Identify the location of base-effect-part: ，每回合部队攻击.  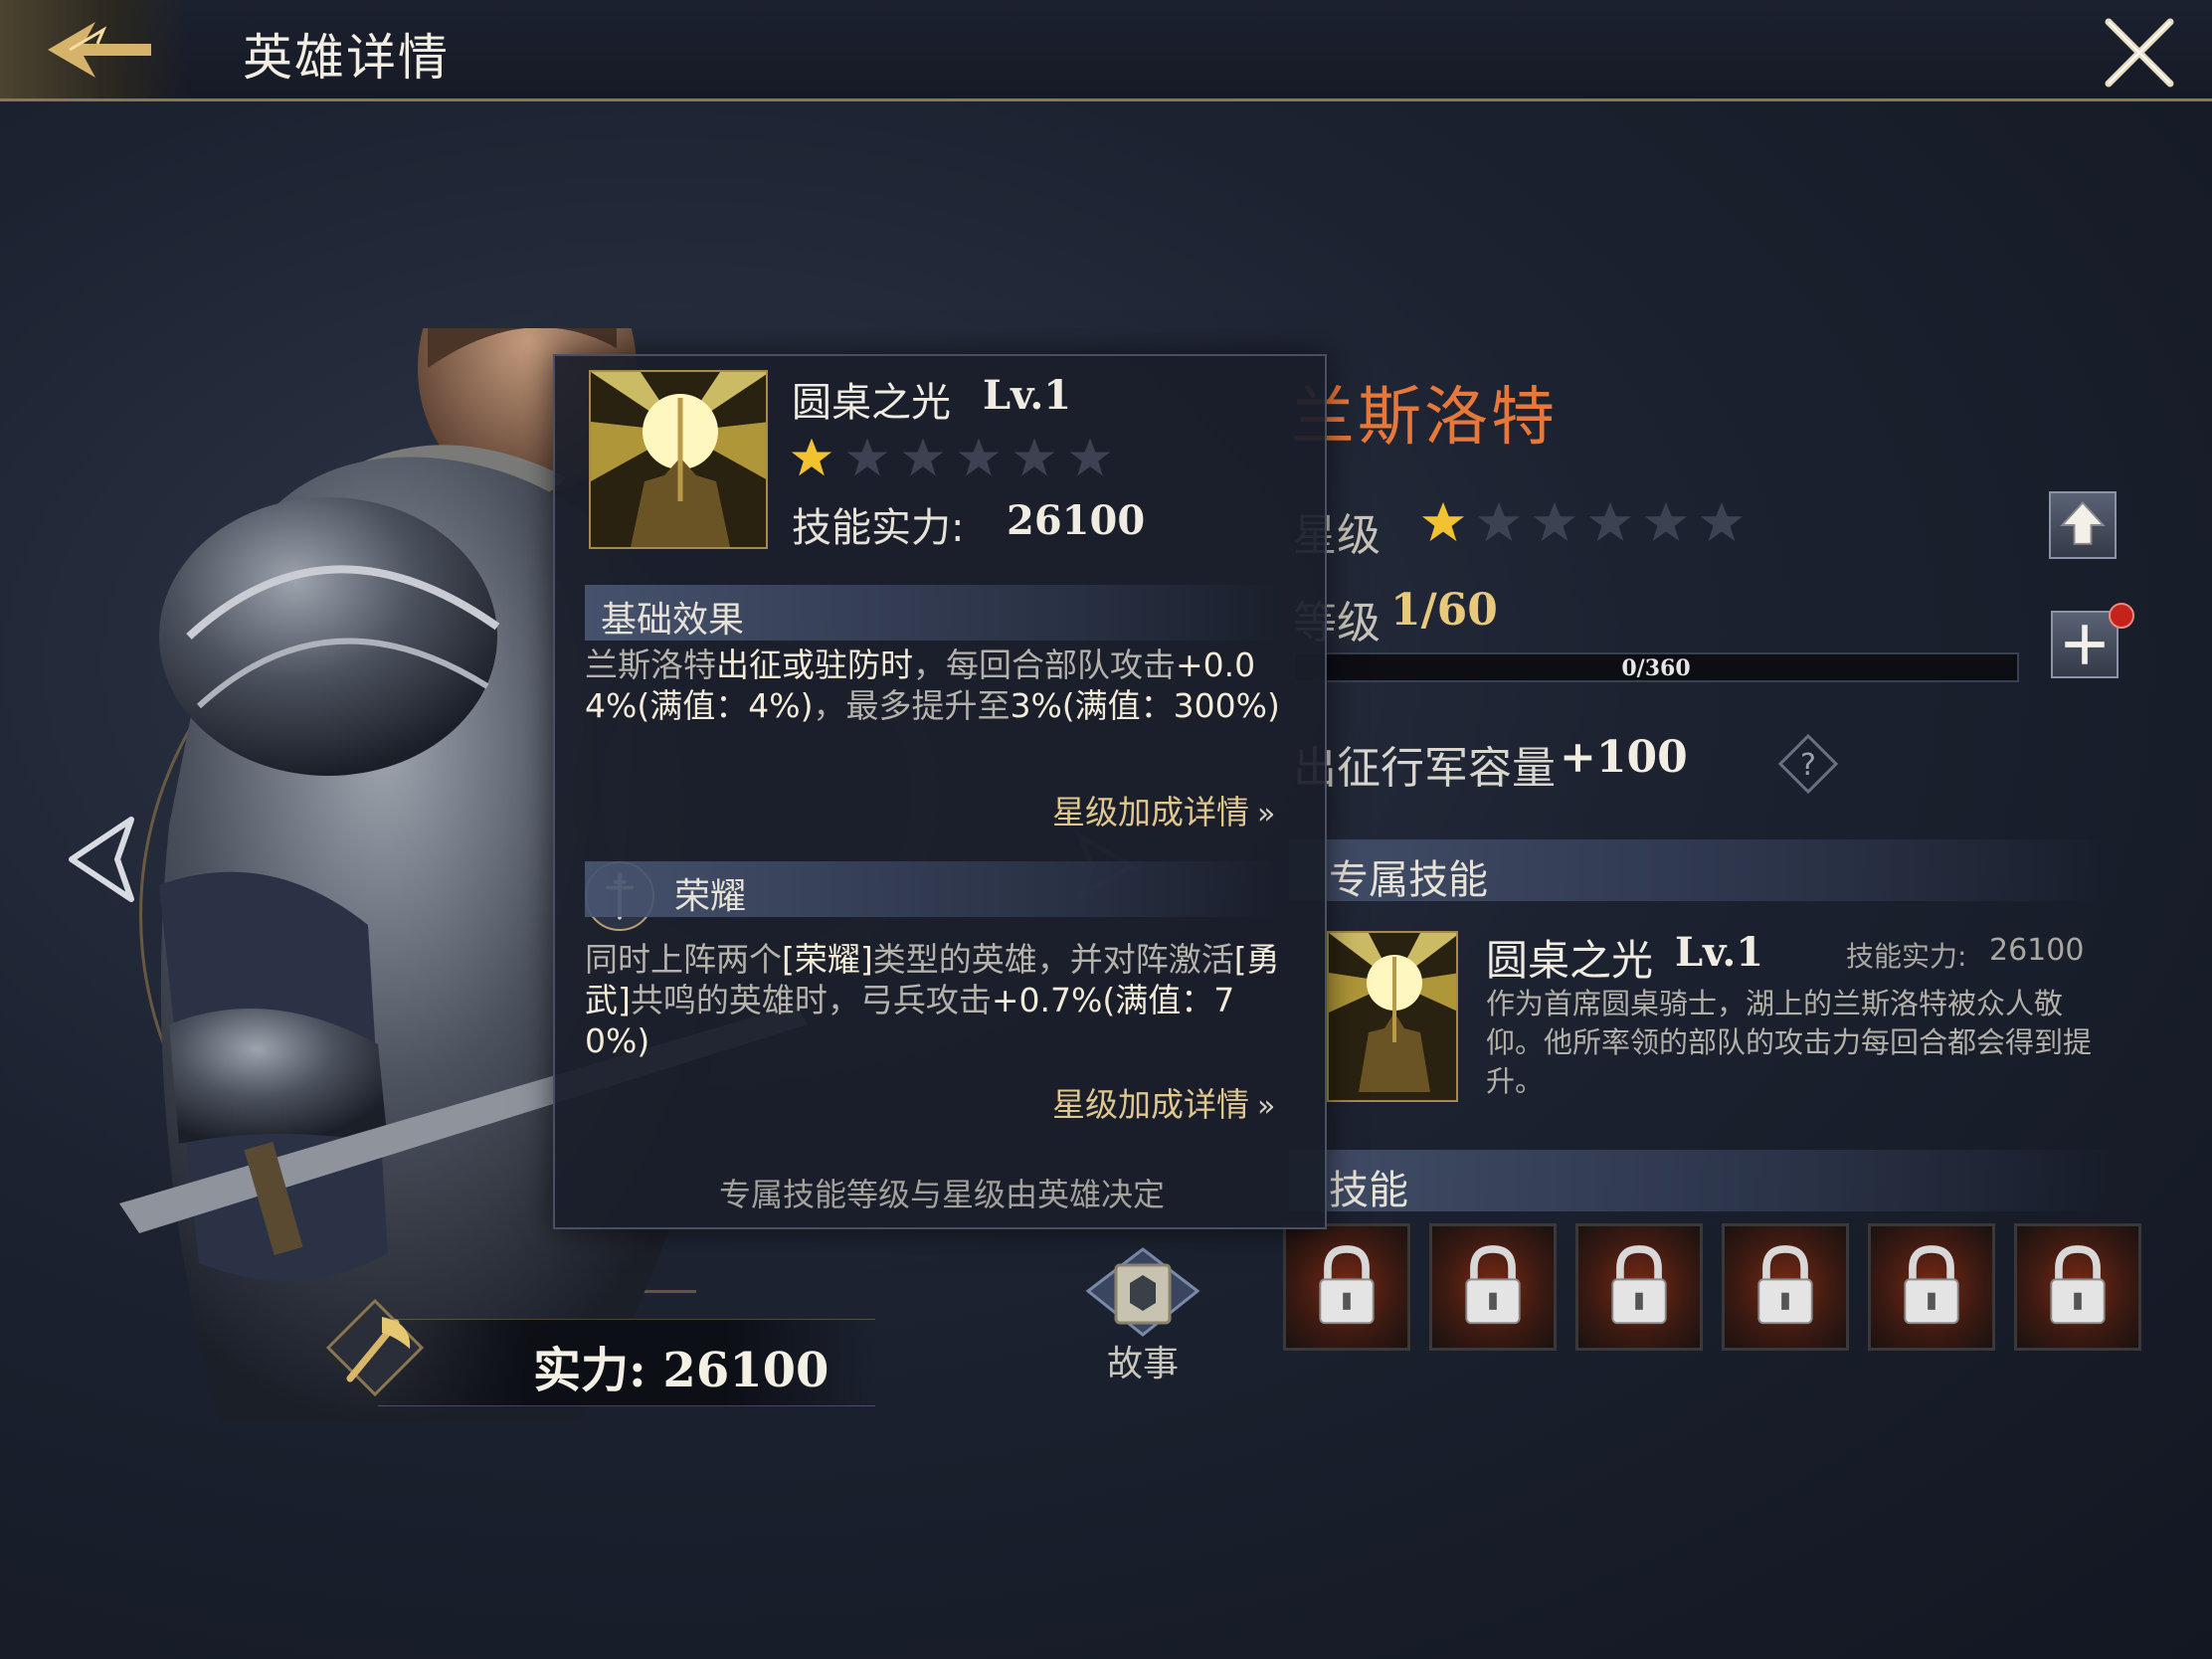
(1044, 664).